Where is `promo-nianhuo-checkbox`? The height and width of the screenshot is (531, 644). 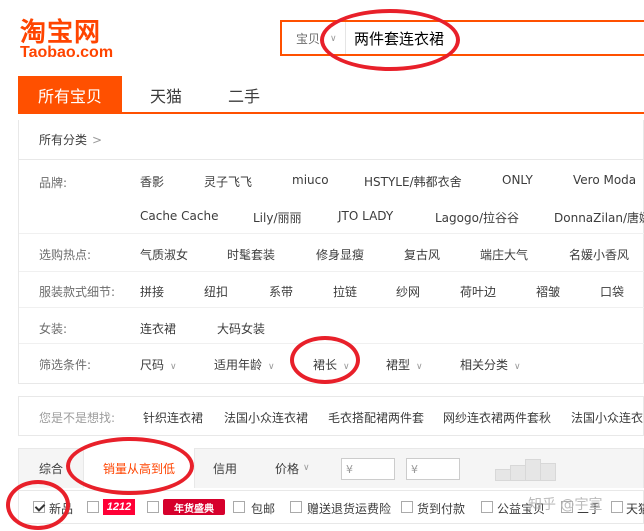 promo-nianhuo-checkbox is located at coordinates (153, 507).